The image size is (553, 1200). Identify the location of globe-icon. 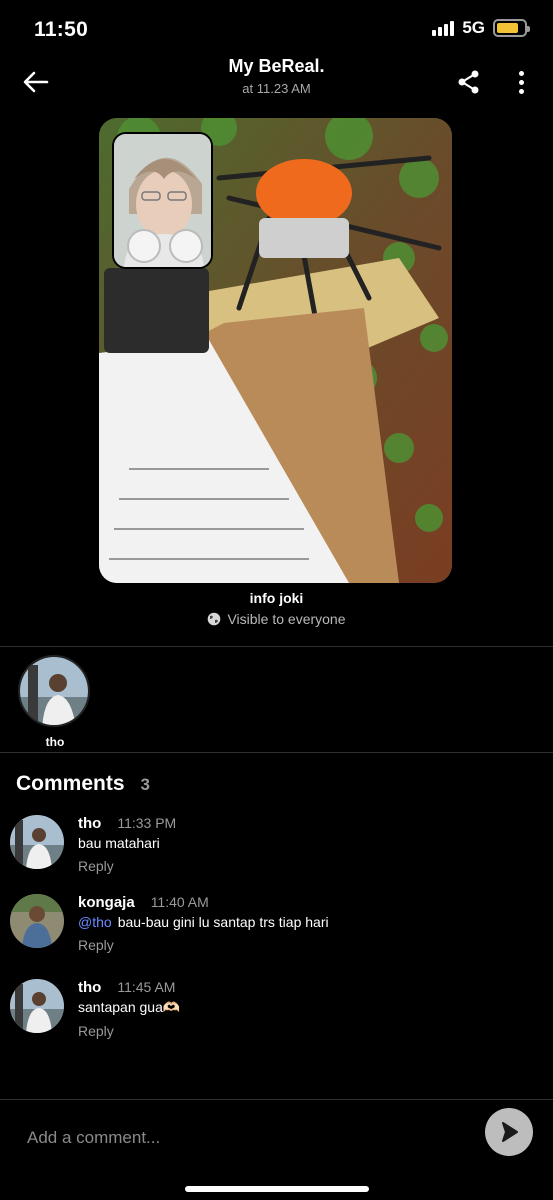
(214, 619).